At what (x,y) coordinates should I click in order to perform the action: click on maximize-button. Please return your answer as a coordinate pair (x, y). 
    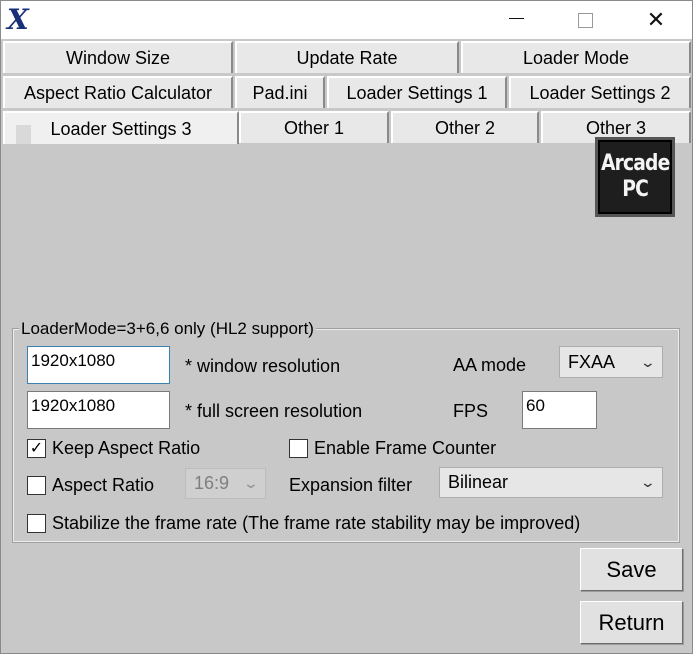
    Looking at the image, I should click on (585, 20).